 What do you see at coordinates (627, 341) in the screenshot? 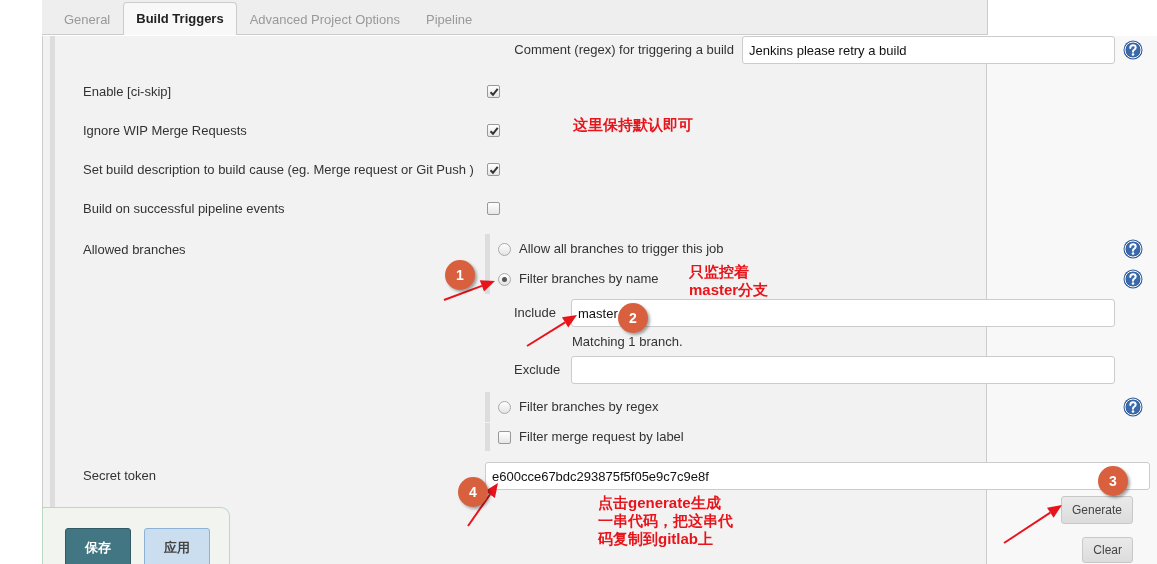
I see `match-note: Matching 1 branch.` at bounding box center [627, 341].